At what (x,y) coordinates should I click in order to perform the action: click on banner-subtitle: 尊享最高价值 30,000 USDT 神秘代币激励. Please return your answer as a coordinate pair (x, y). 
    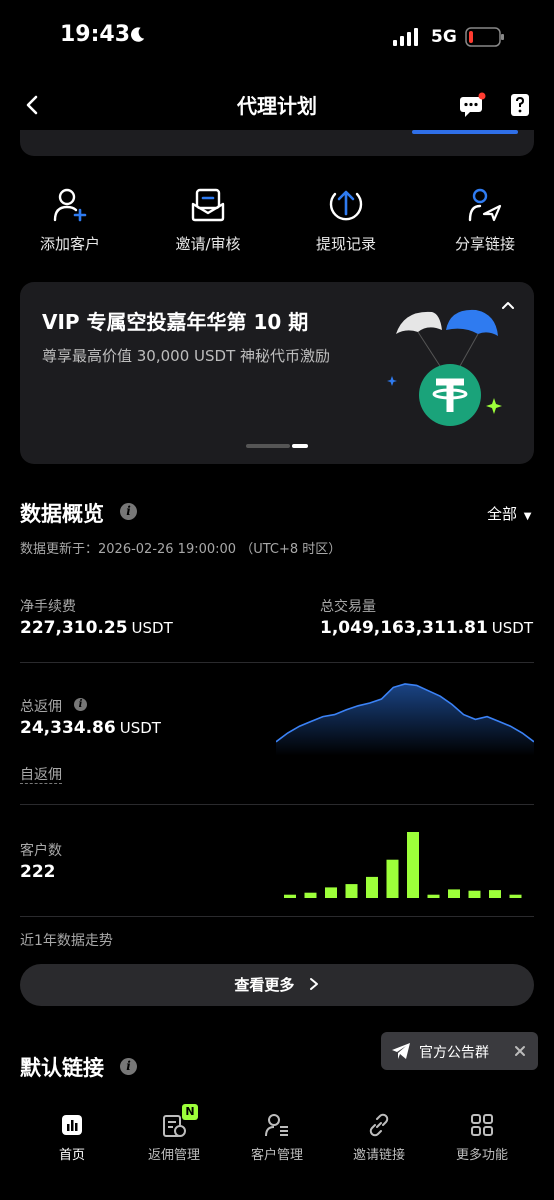
    Looking at the image, I should click on (186, 356).